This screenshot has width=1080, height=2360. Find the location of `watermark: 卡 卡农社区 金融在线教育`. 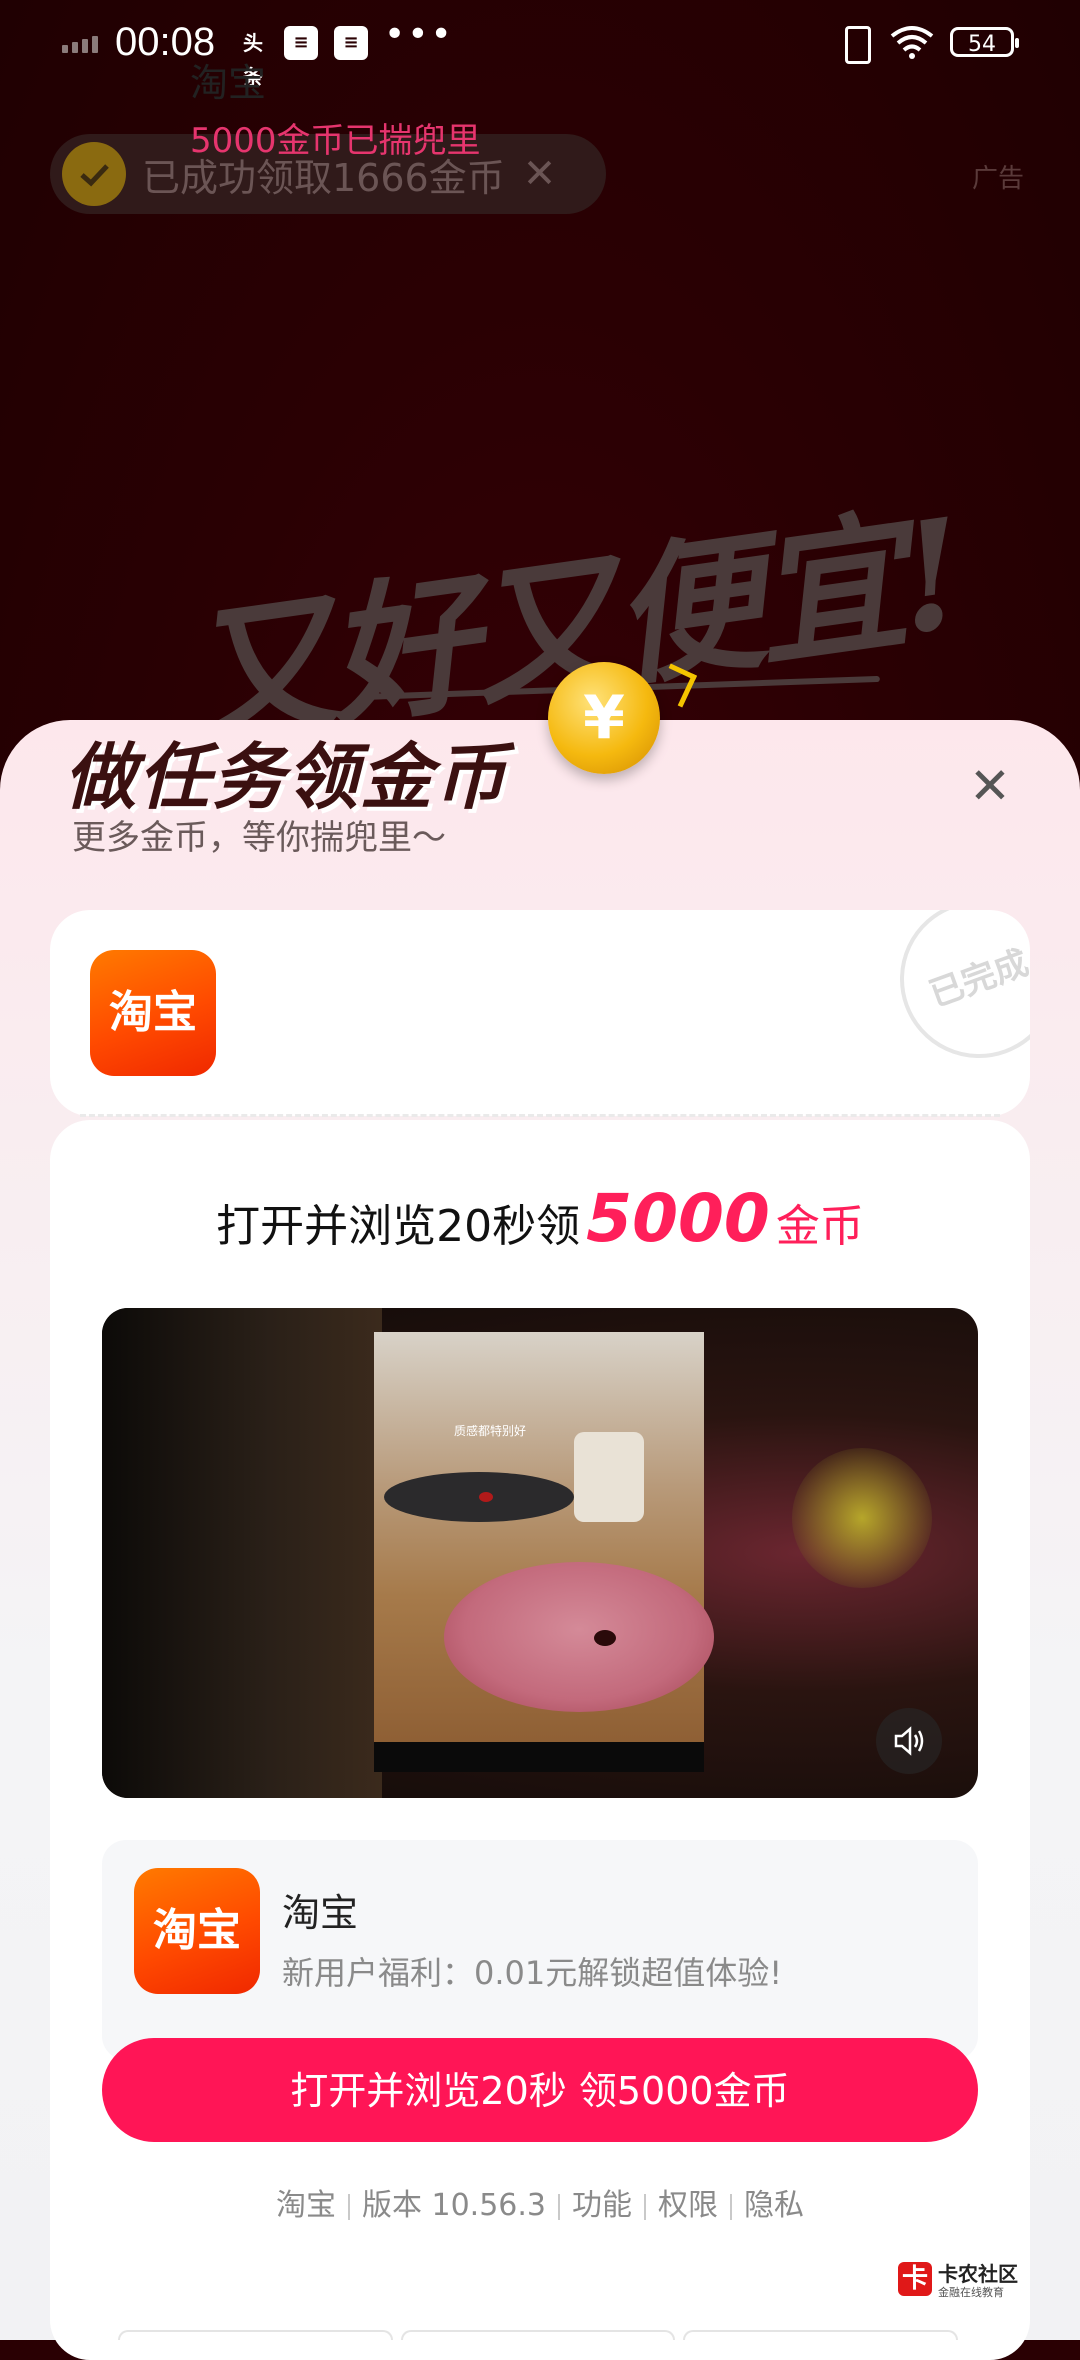

watermark: 卡 卡农社区 金融在线教育 is located at coordinates (968, 2280).